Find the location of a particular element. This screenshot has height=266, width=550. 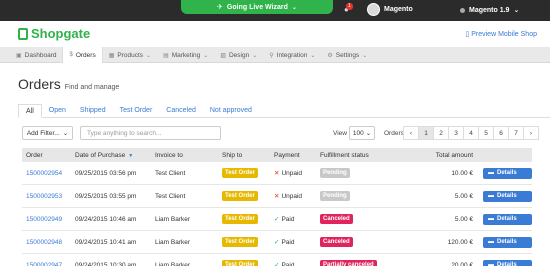

order-number-cell: 1500002953 is located at coordinates (46, 196).